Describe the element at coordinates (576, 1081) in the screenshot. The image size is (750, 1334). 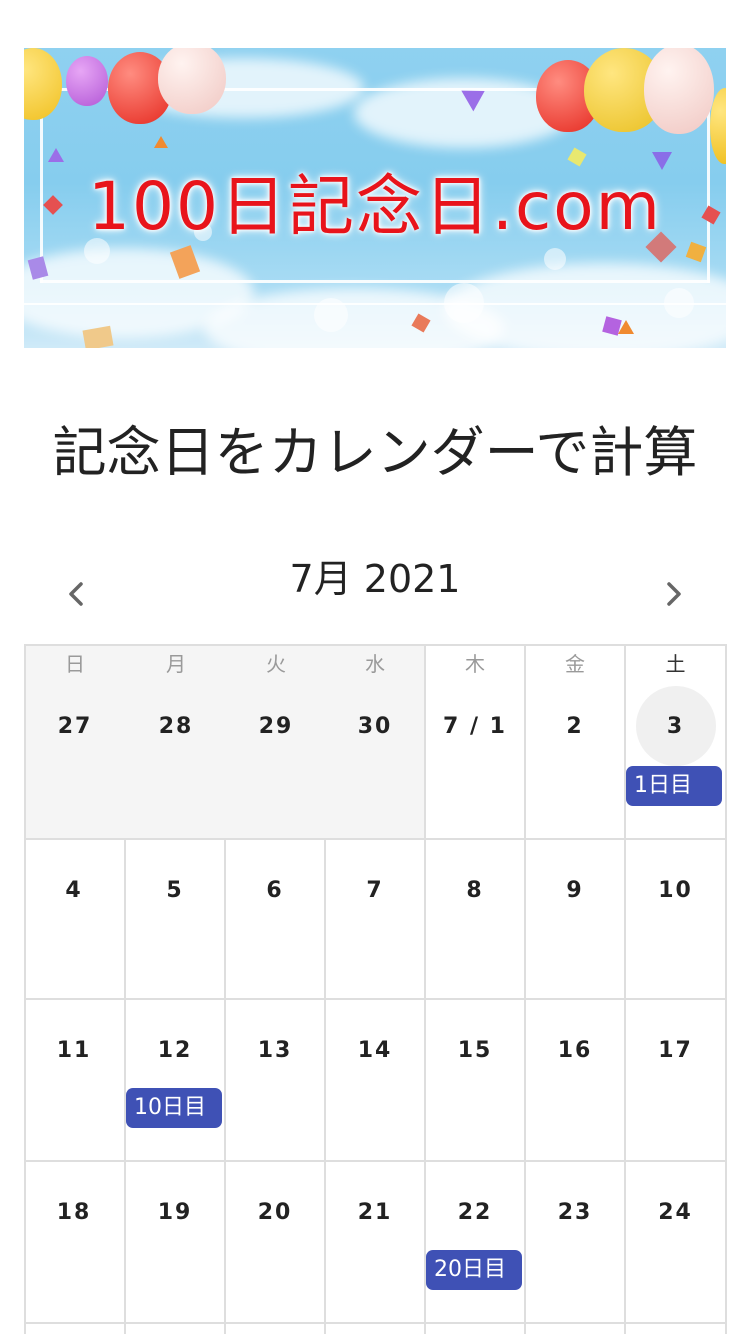
I see `calendar-day-cell: 16` at that location.